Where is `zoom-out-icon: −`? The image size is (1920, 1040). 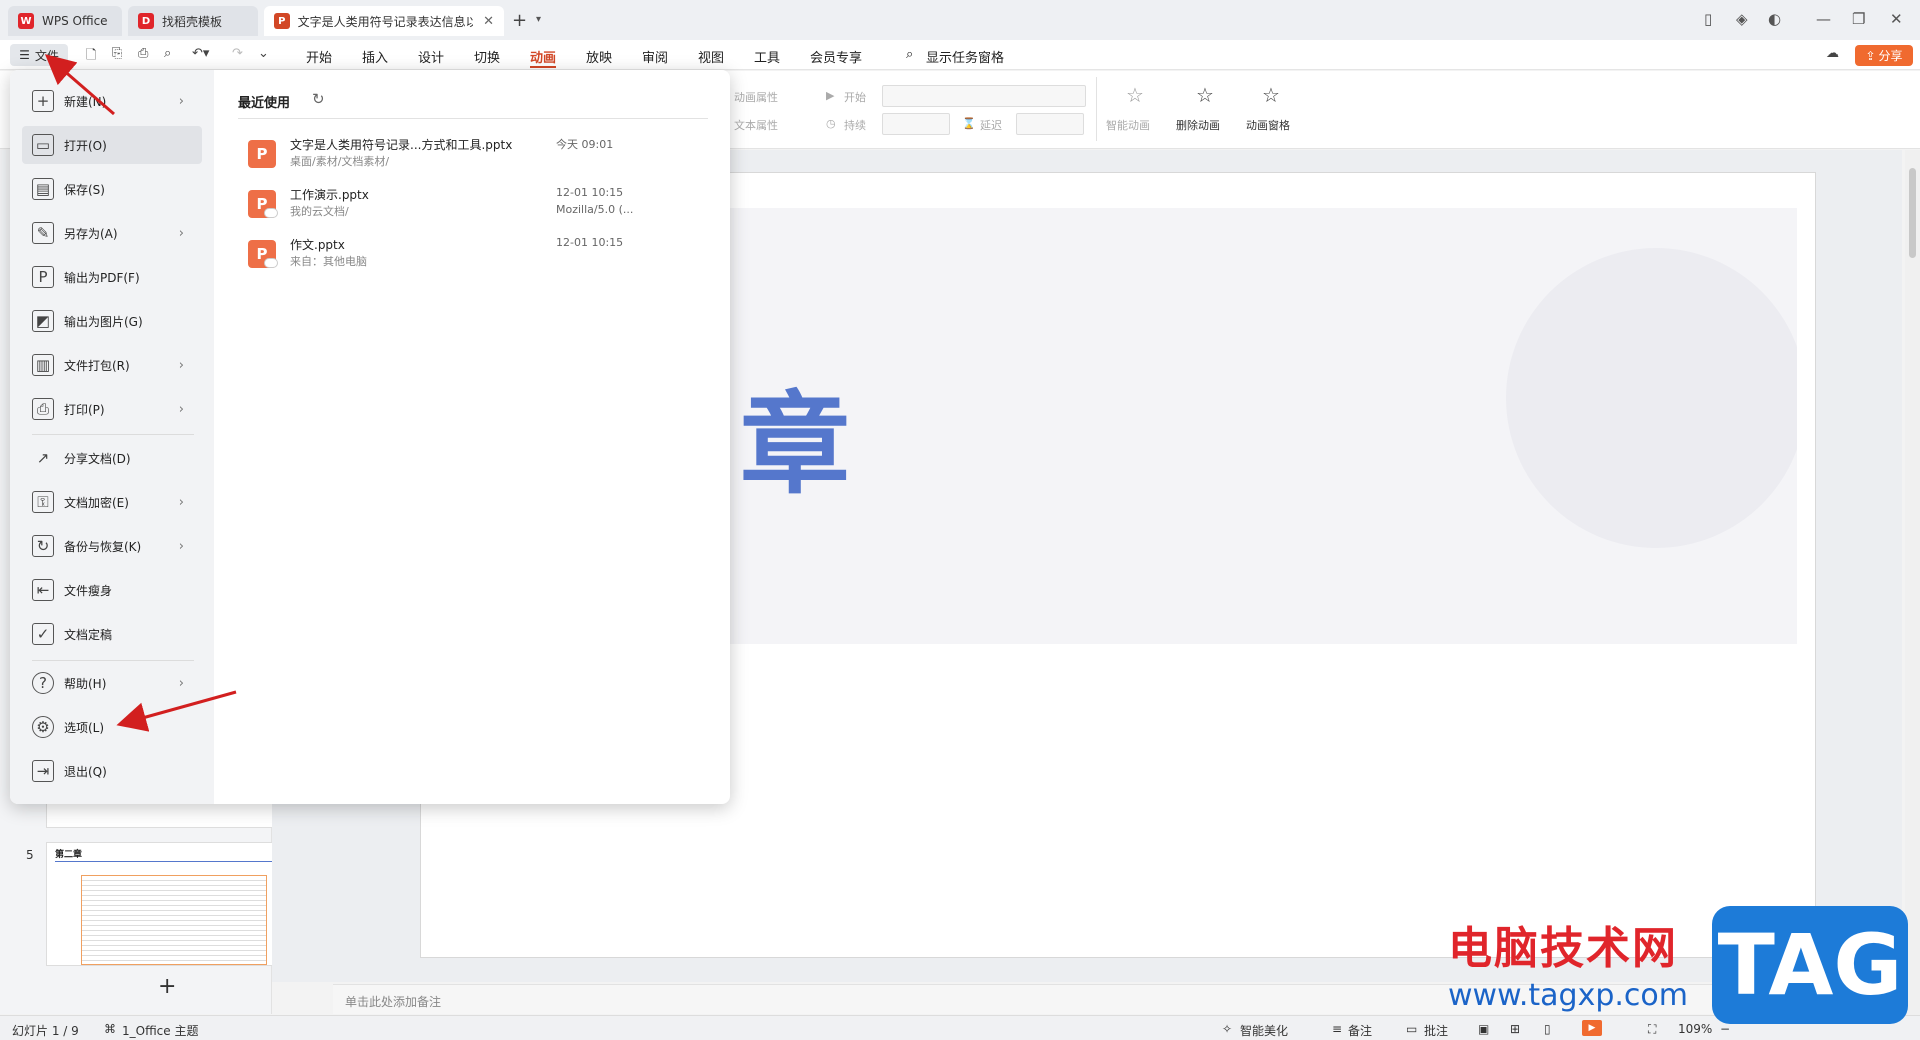 zoom-out-icon: − is located at coordinates (1725, 1029).